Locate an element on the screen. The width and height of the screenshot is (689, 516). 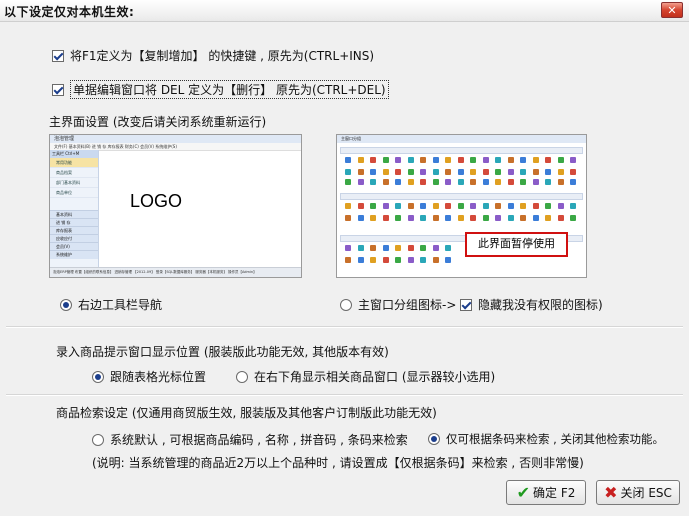
toolbar-nav-option: 右边工具栏导航 is located at coordinates (111, 304).